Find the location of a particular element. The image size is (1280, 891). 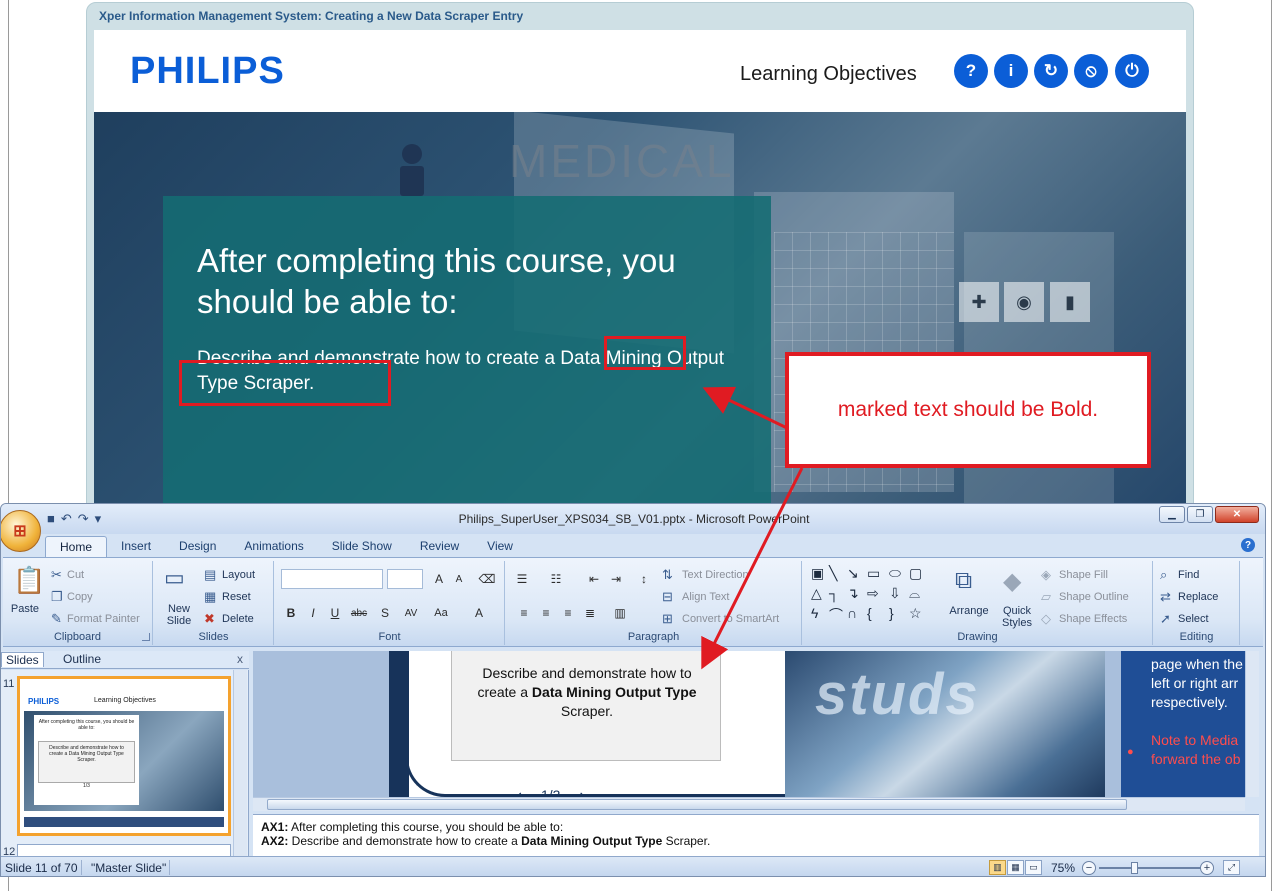

tab-review: Review is located at coordinates (439, 547).